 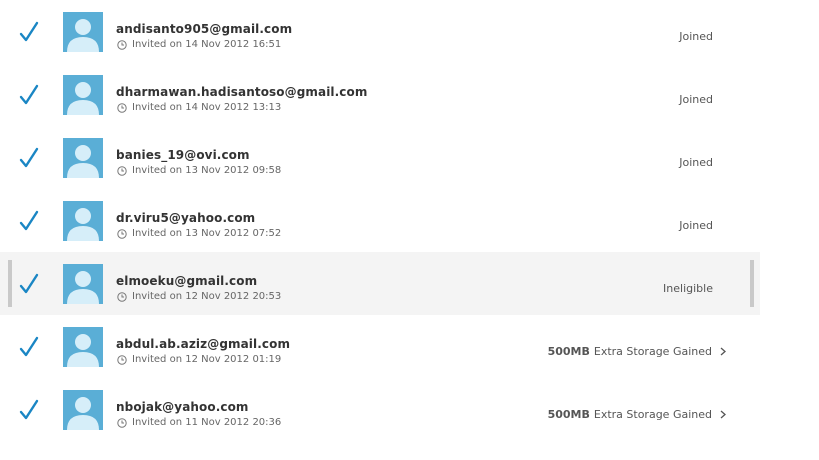 I want to click on invitee-email: abdul.ab.aziz@gmail.com, so click(x=203, y=344).